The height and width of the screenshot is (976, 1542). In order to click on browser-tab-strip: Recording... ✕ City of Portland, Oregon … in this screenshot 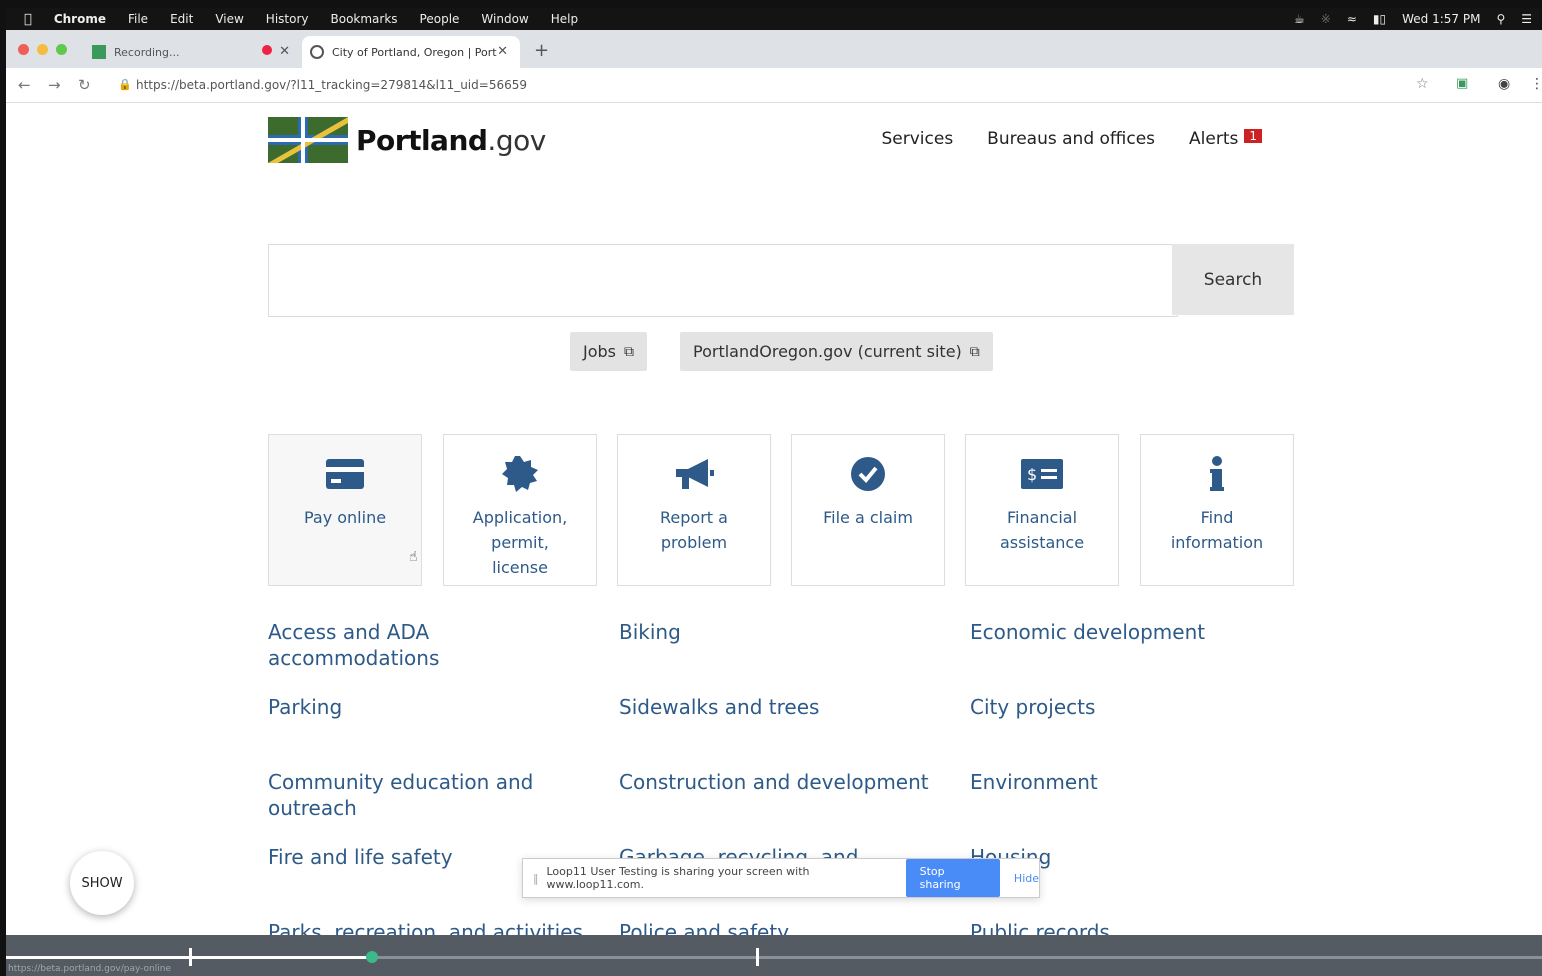, I will do `click(774, 49)`.